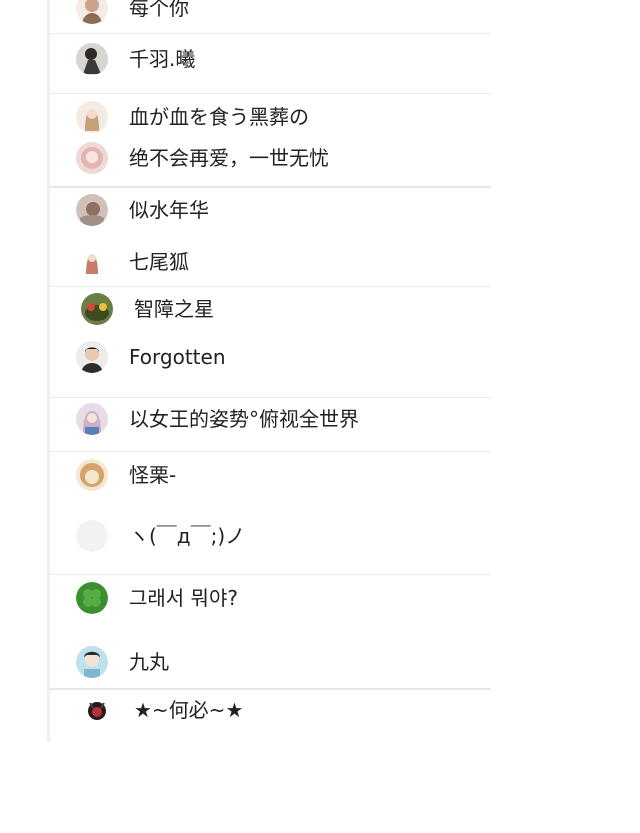 The width and height of the screenshot is (640, 833). What do you see at coordinates (187, 536) in the screenshot?
I see `contact-name: ヽ(￣д￣;)ノ` at bounding box center [187, 536].